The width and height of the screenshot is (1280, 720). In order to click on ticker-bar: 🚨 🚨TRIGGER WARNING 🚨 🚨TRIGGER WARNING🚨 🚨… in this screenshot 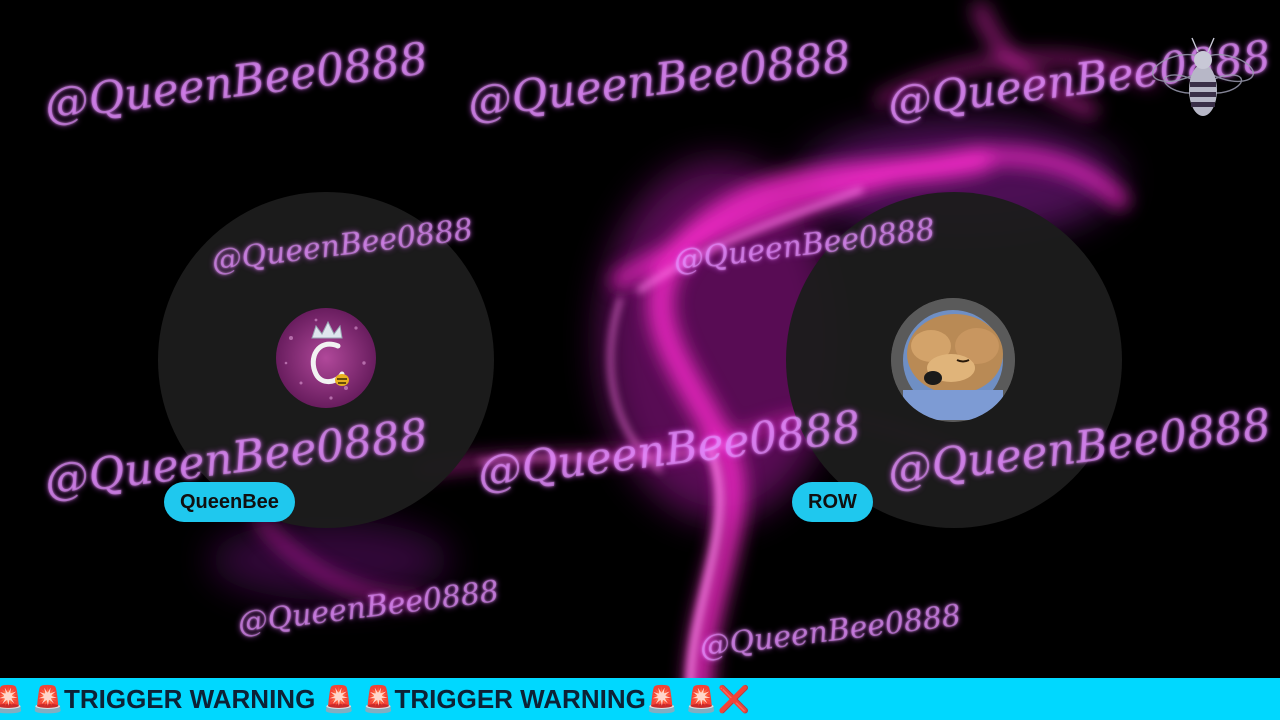, I will do `click(640, 699)`.